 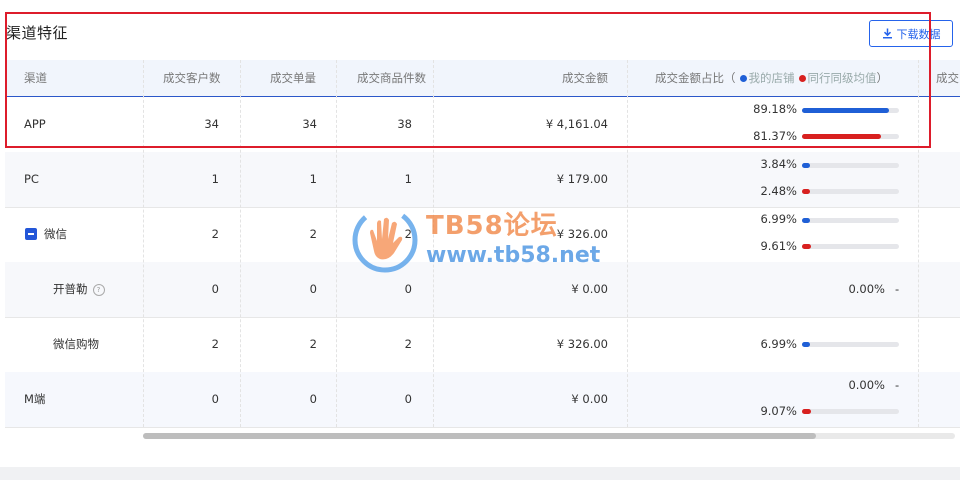 I want to click on horizontal-scrollbar, so click(x=549, y=436).